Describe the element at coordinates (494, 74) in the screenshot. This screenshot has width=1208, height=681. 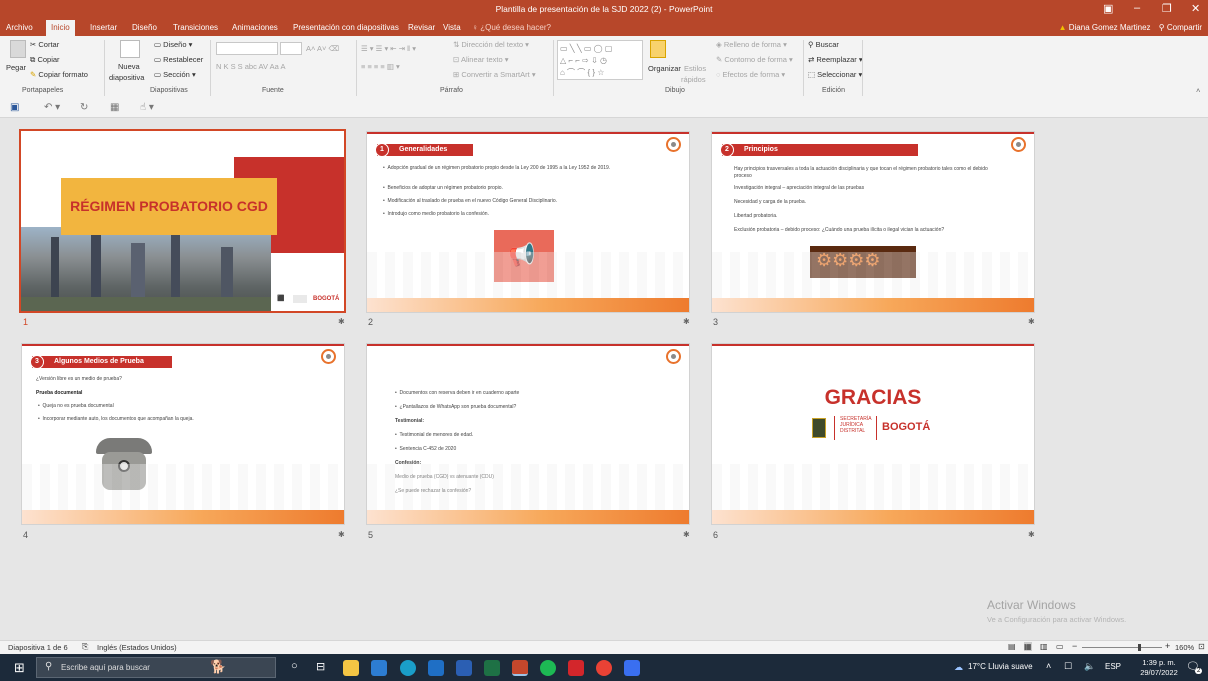
I see `smartart-button: ⊞ Convertir a SmartArt ▾` at that location.